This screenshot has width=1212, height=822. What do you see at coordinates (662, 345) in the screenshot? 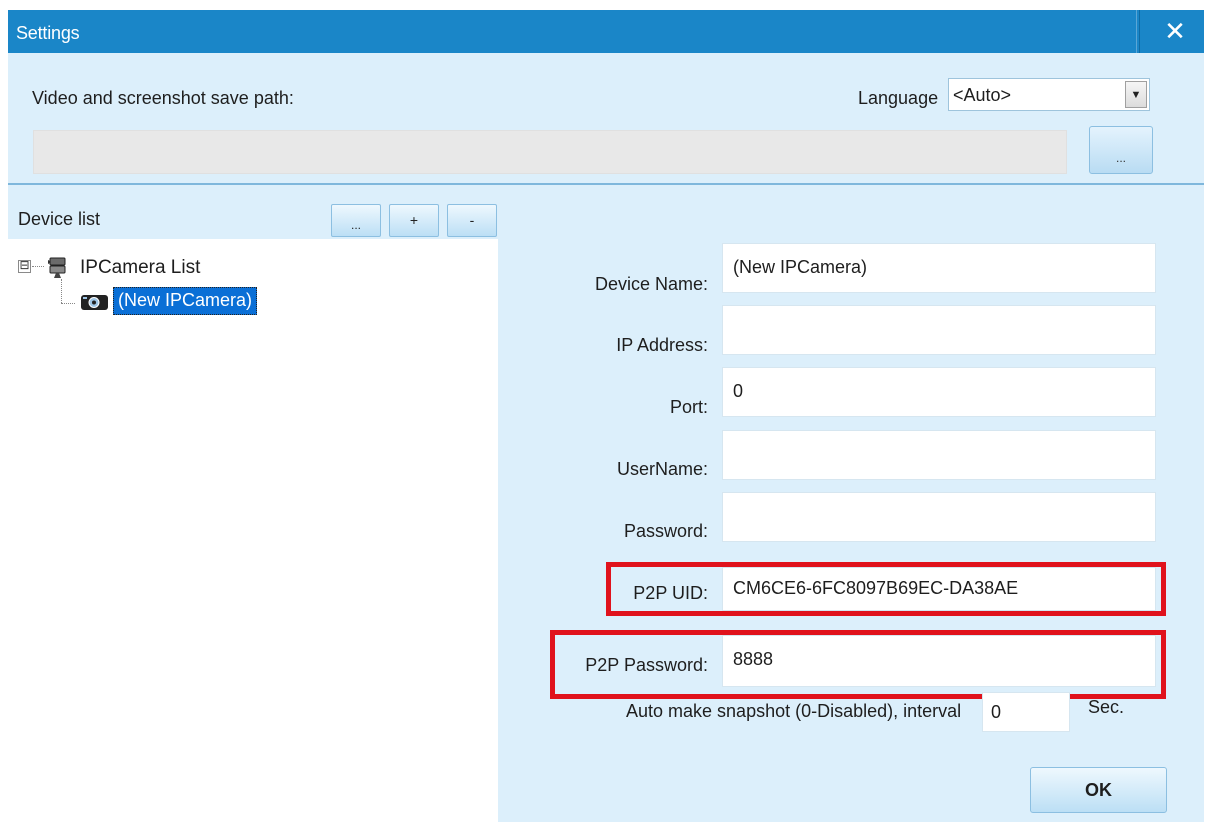
I see `ip-address-label: IP Address:` at bounding box center [662, 345].